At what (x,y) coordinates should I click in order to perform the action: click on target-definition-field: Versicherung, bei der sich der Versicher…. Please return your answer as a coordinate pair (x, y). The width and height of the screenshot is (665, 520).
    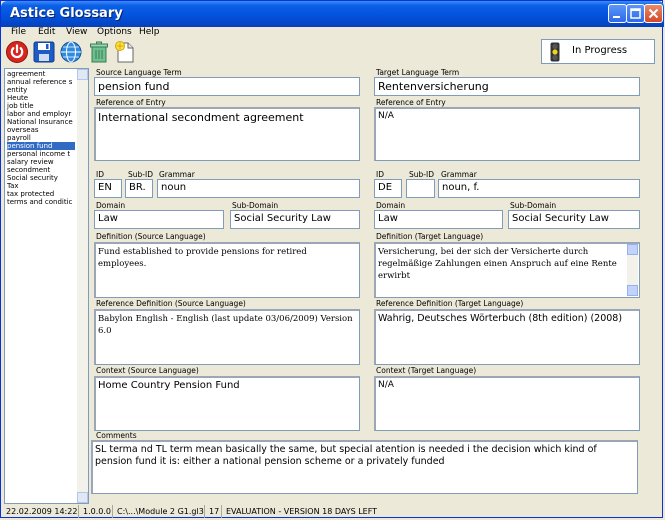
    Looking at the image, I should click on (507, 270).